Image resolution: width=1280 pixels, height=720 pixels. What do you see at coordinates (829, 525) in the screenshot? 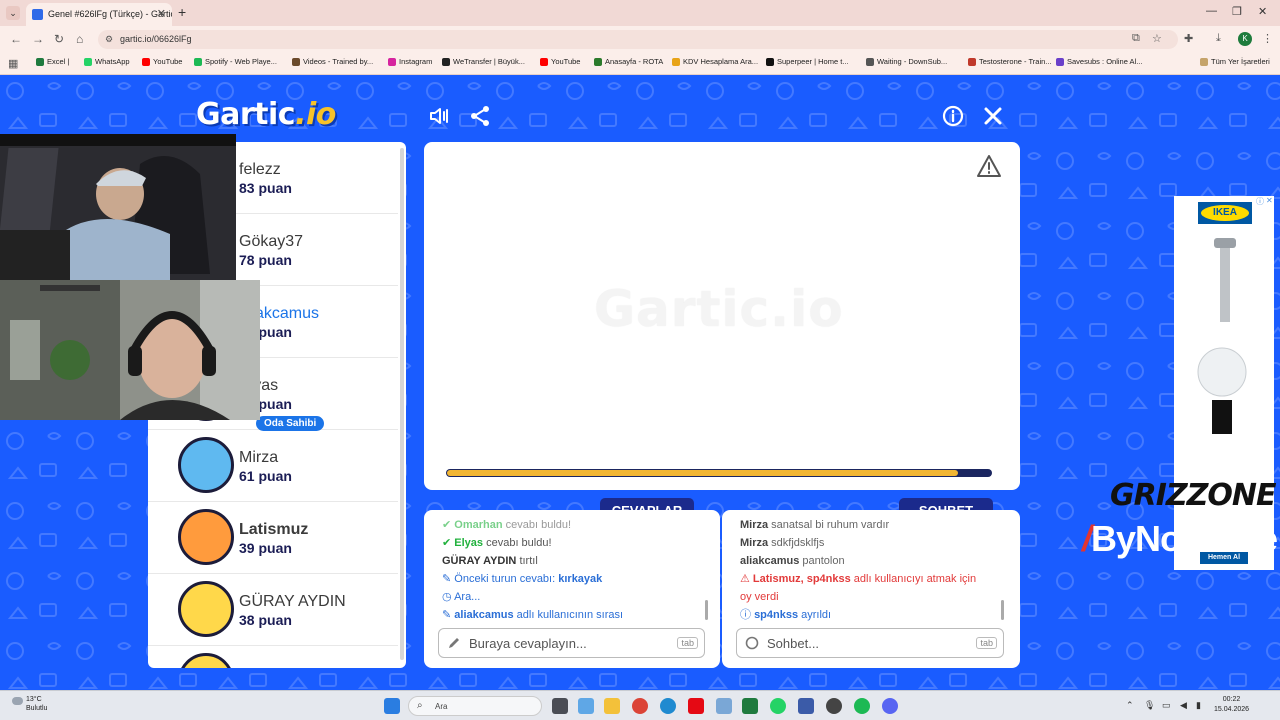
I see `message-text: sanatsal bi ruhum vardır` at bounding box center [829, 525].